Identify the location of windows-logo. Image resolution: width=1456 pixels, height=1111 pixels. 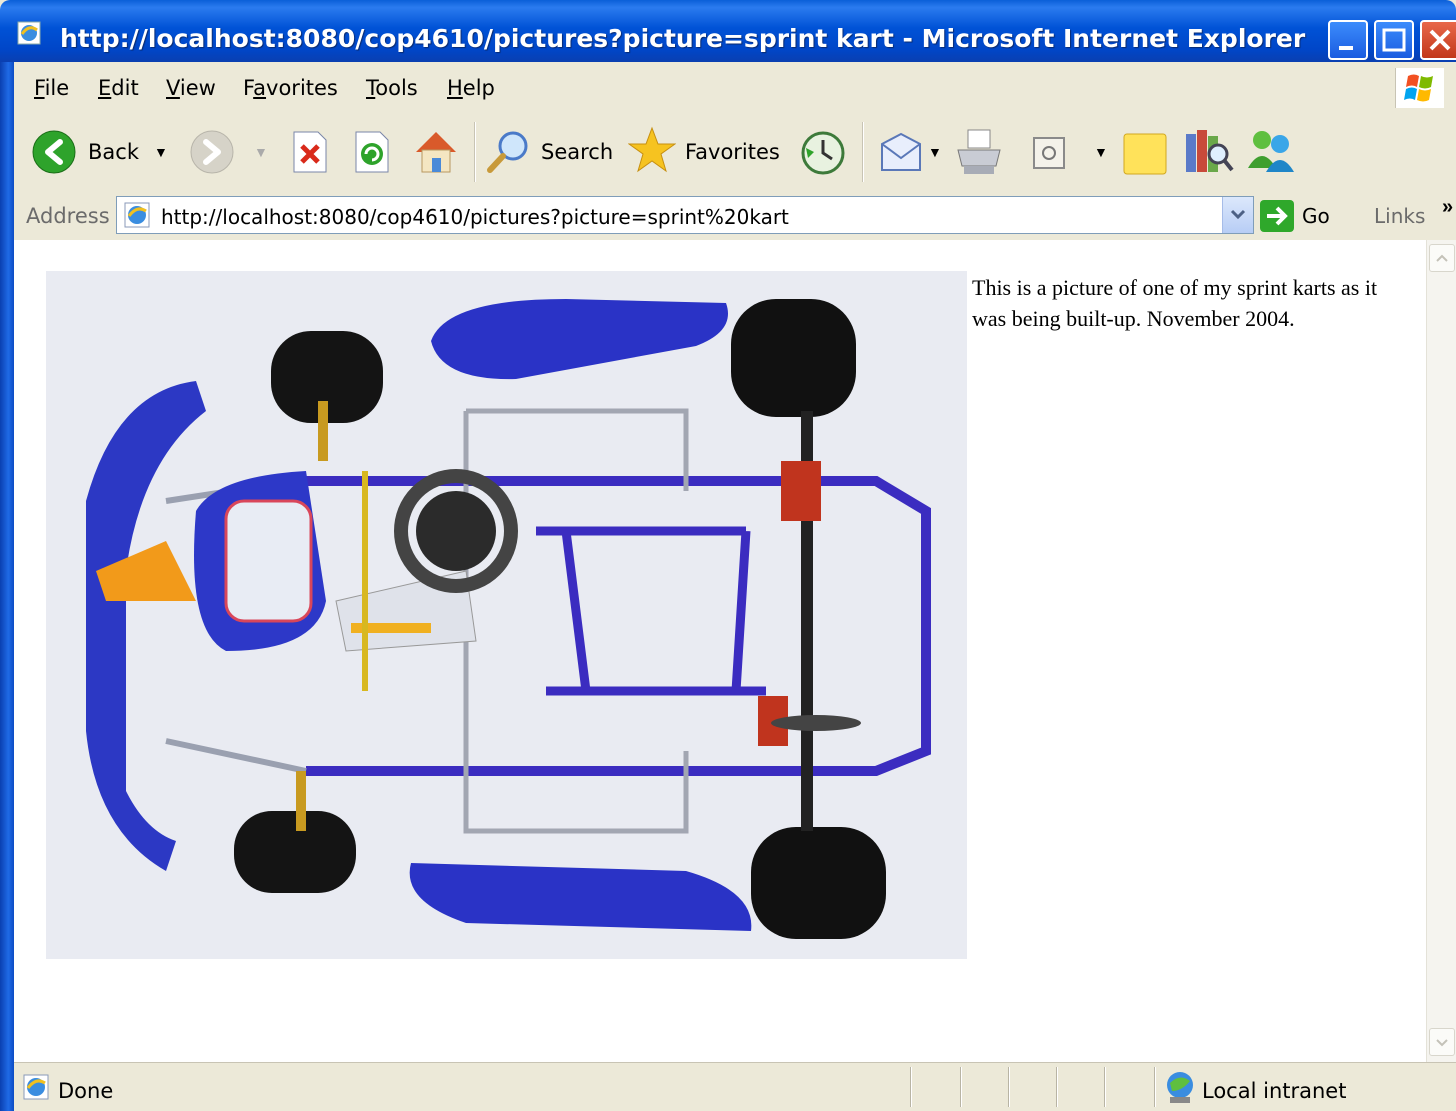
(1419, 88).